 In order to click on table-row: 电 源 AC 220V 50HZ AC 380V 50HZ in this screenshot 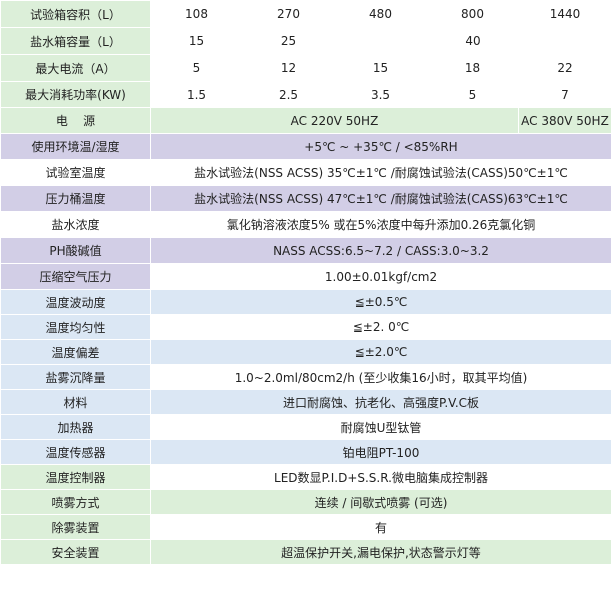, I will do `click(305, 120)`.